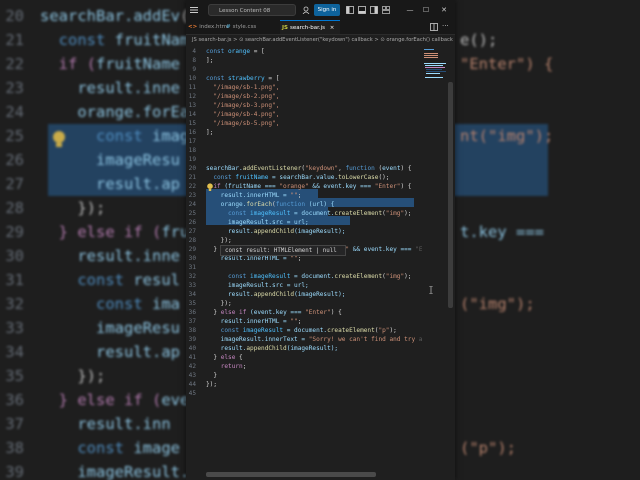 This screenshot has width=640, height=480. What do you see at coordinates (410, 10) in the screenshot?
I see `minimize-icon: —` at bounding box center [410, 10].